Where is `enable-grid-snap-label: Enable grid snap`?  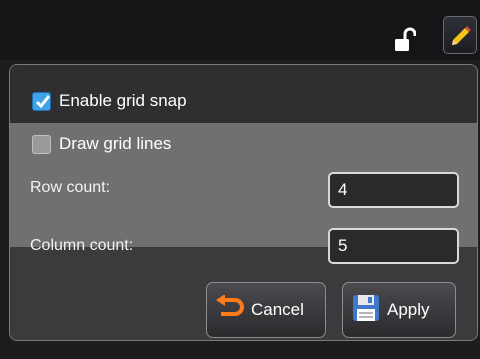
enable-grid-snap-label: Enable grid snap is located at coordinates (123, 100).